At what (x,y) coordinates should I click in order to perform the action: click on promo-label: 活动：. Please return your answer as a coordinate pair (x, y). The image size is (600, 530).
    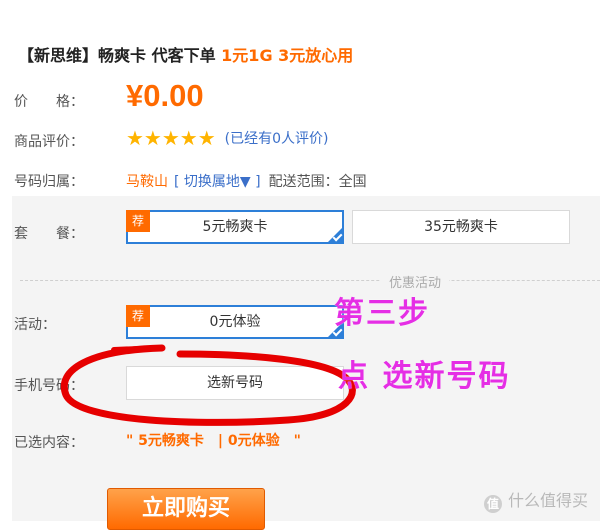
    Looking at the image, I should click on (35, 325).